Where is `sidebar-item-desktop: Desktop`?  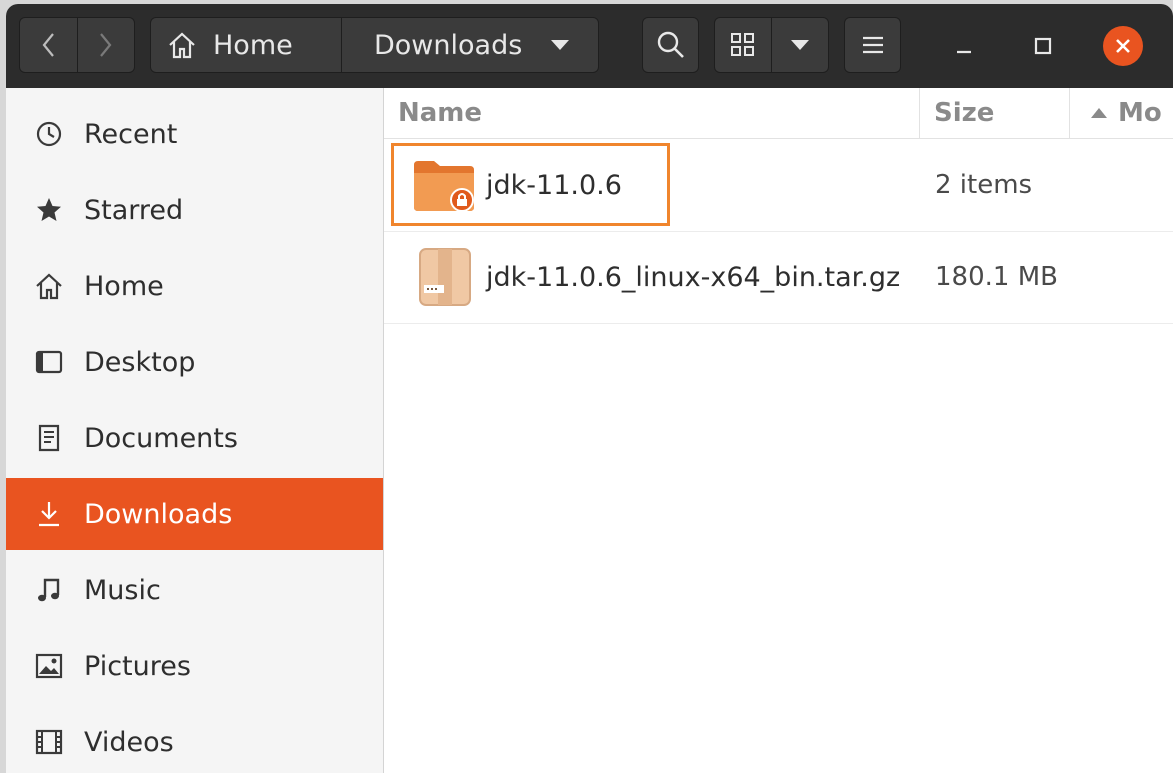 sidebar-item-desktop: Desktop is located at coordinates (194, 362).